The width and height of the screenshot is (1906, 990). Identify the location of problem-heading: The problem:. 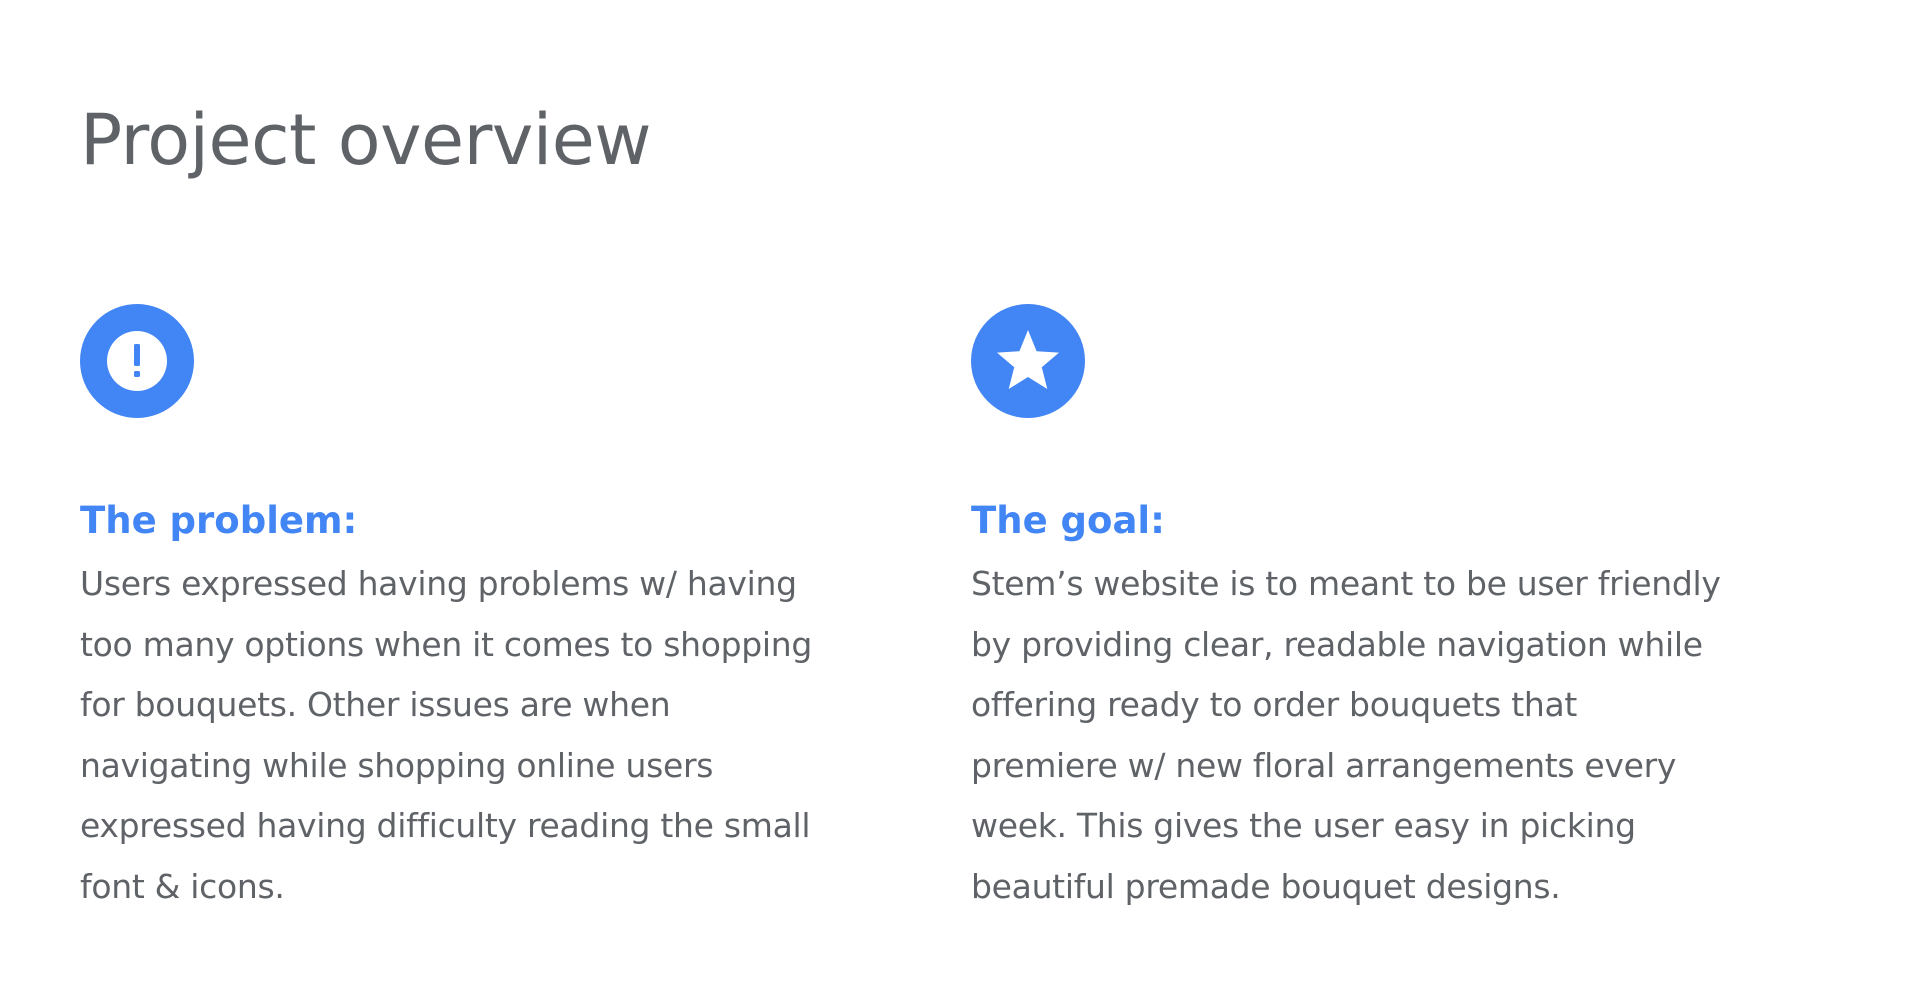
(219, 520).